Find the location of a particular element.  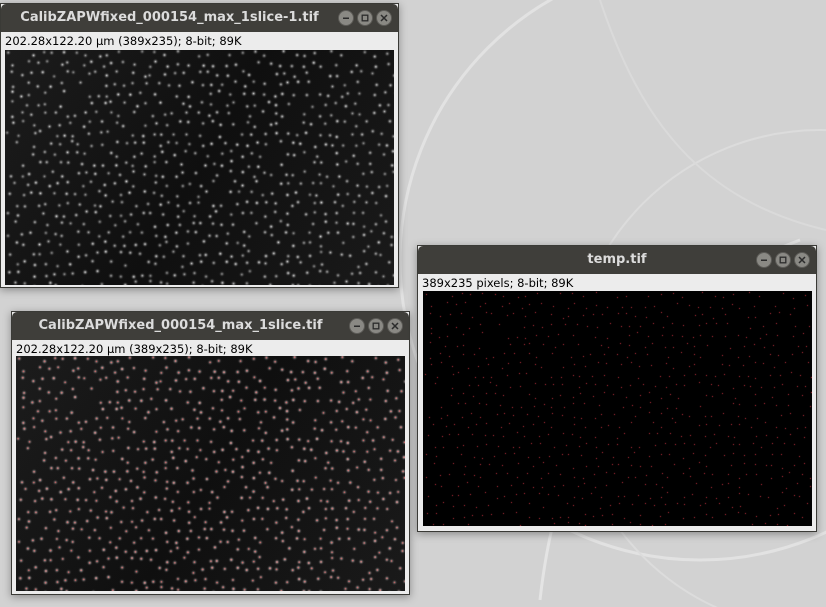

title-bar: CalibZAPWfixed_000154_max_1slice-1.tif is located at coordinates (199, 18).